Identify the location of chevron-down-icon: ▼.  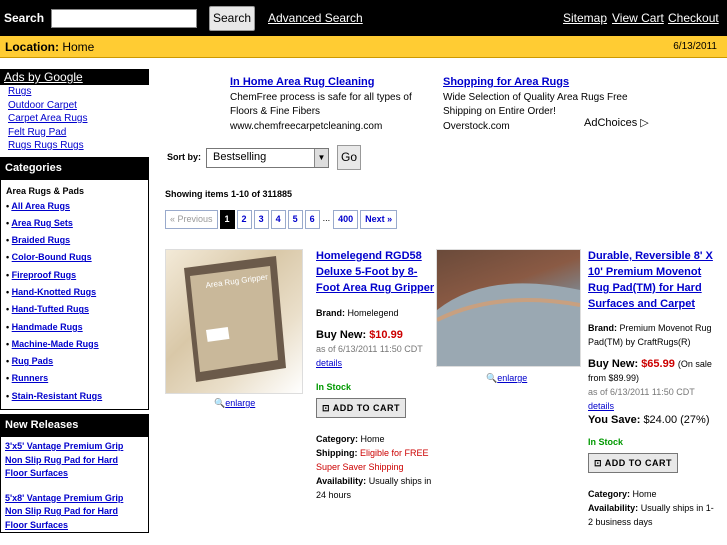
(321, 158).